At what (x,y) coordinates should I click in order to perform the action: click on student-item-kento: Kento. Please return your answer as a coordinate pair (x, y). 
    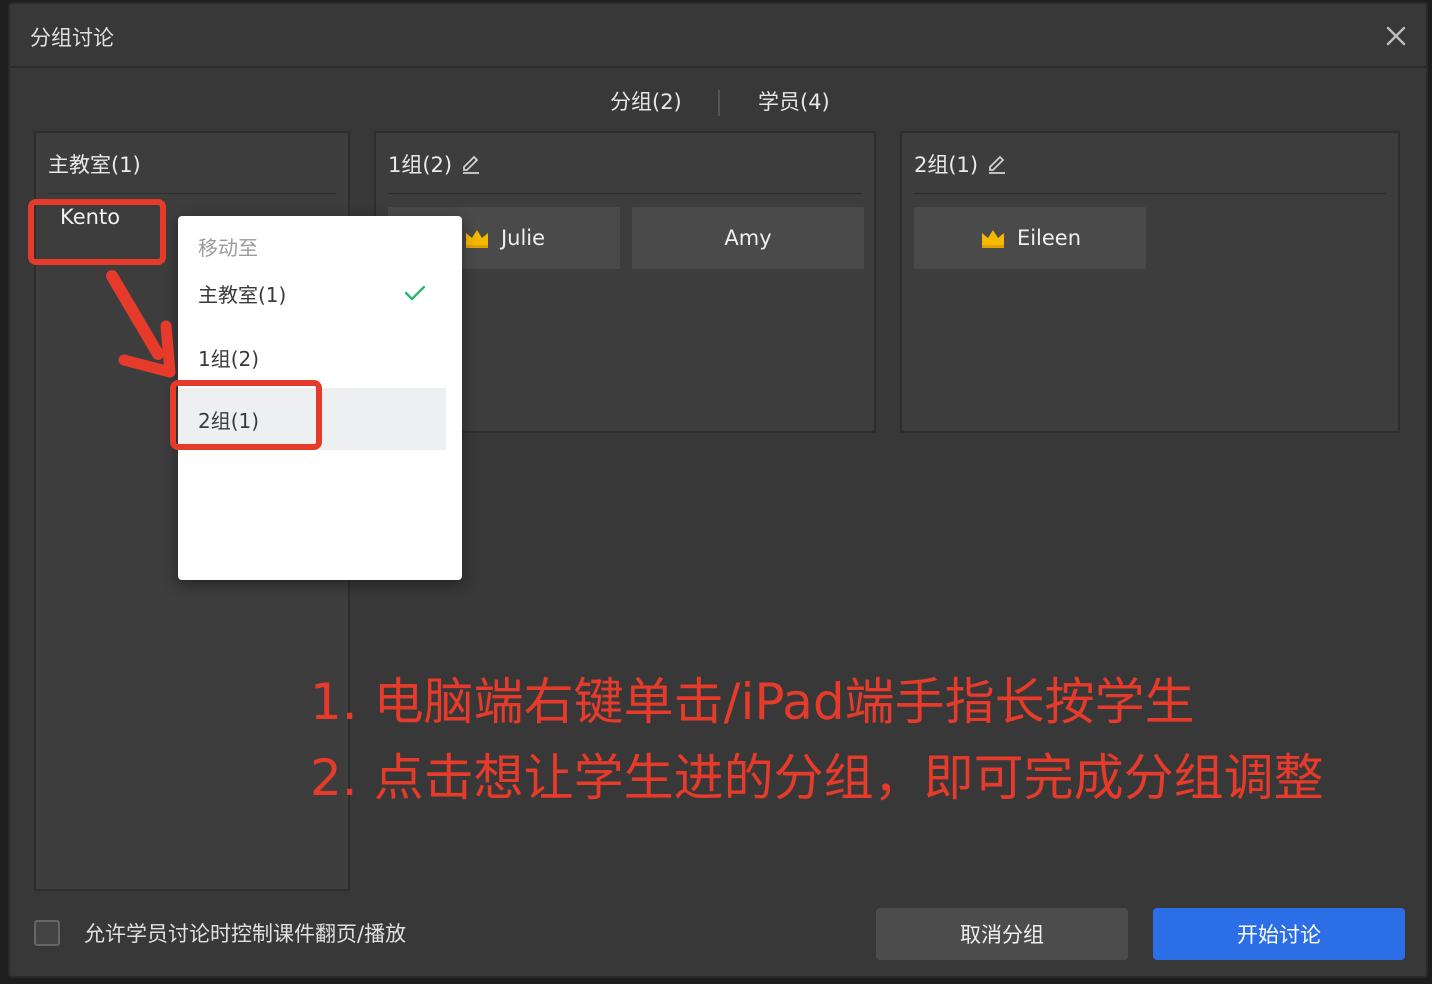
    Looking at the image, I should click on (90, 217).